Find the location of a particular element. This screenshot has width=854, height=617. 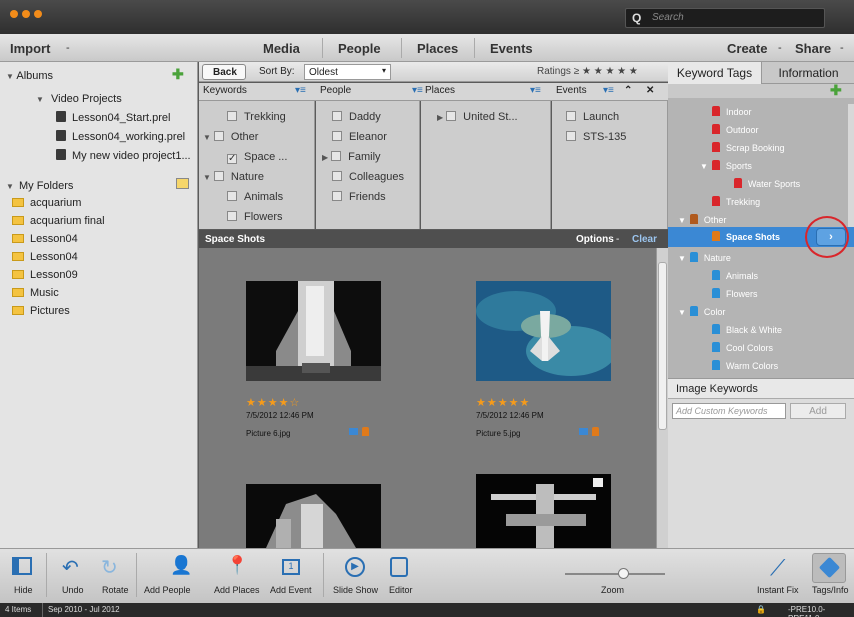

facet-item: Flowers is located at coordinates (255, 217).